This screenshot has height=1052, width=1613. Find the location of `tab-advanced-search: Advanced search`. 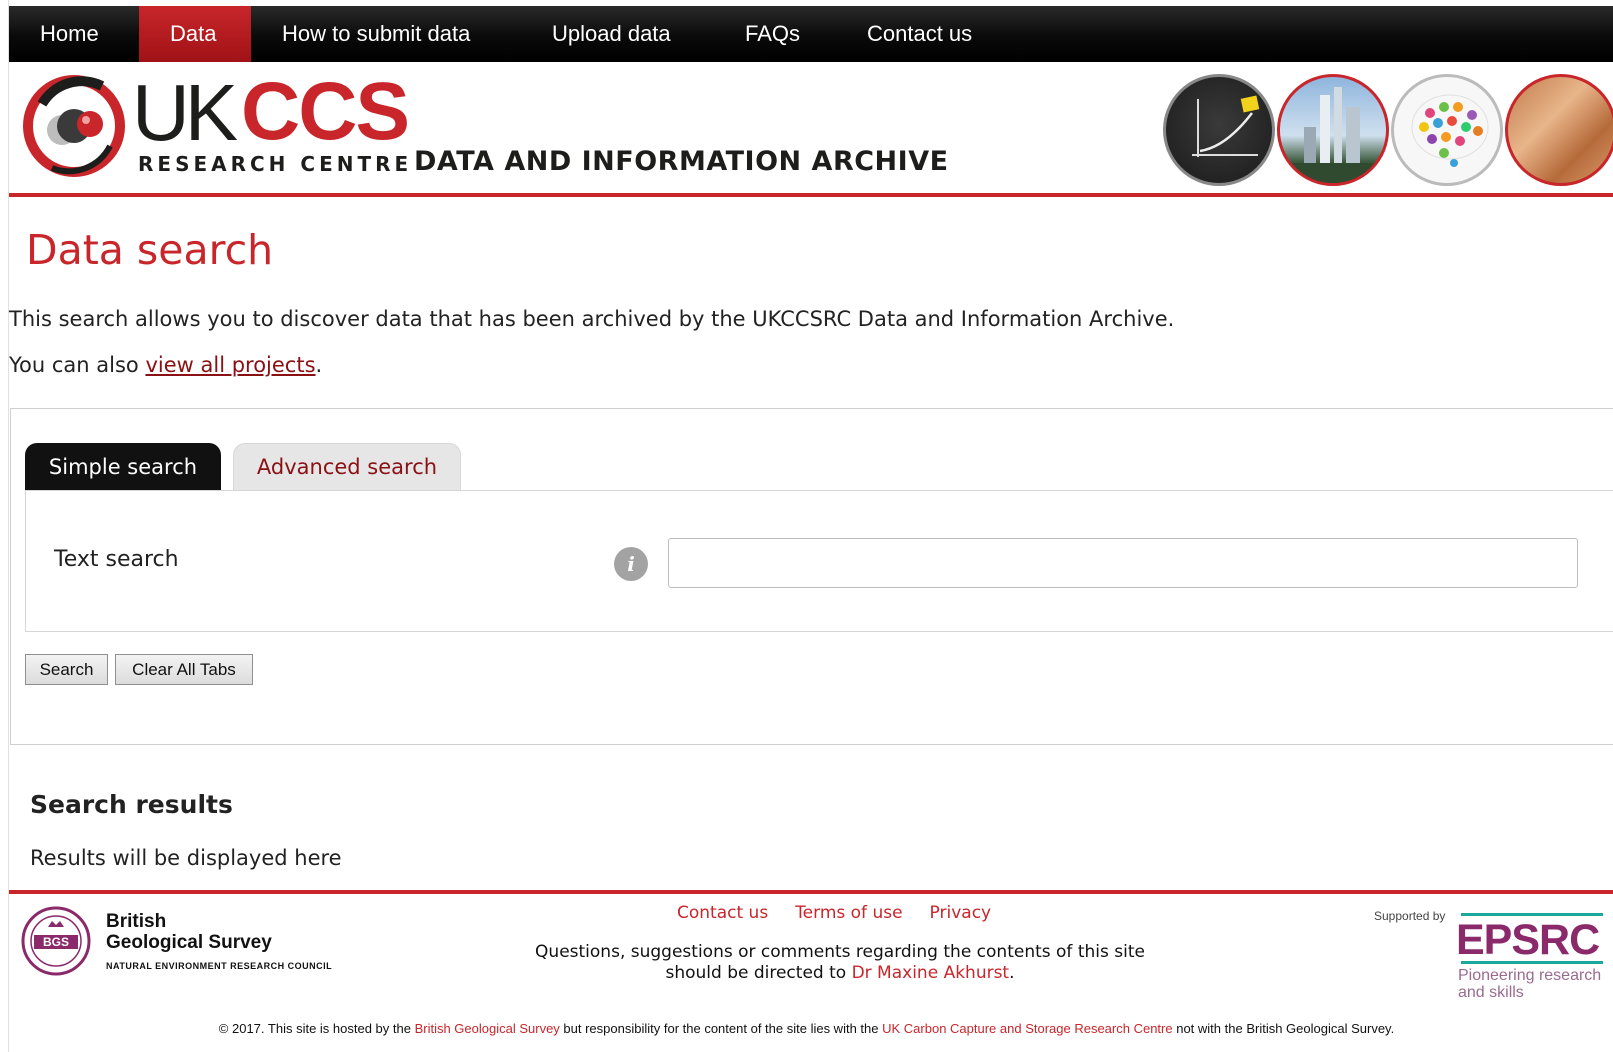

tab-advanced-search: Advanced search is located at coordinates (347, 466).